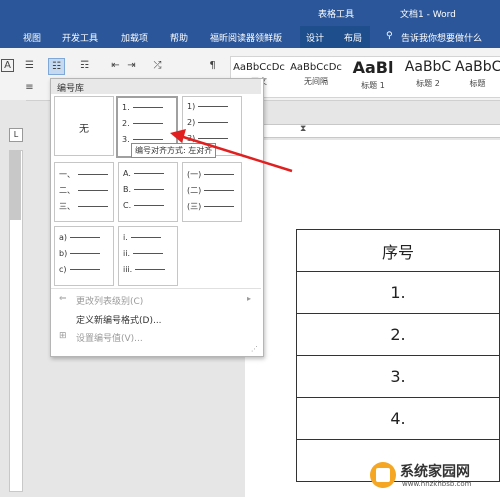 This screenshot has height=497, width=500. I want to click on table-cell: 1., so click(398, 292).